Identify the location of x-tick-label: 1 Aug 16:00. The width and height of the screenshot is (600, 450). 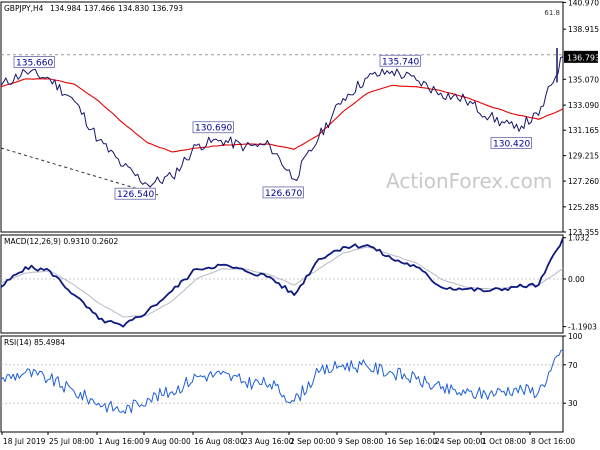
(121, 441).